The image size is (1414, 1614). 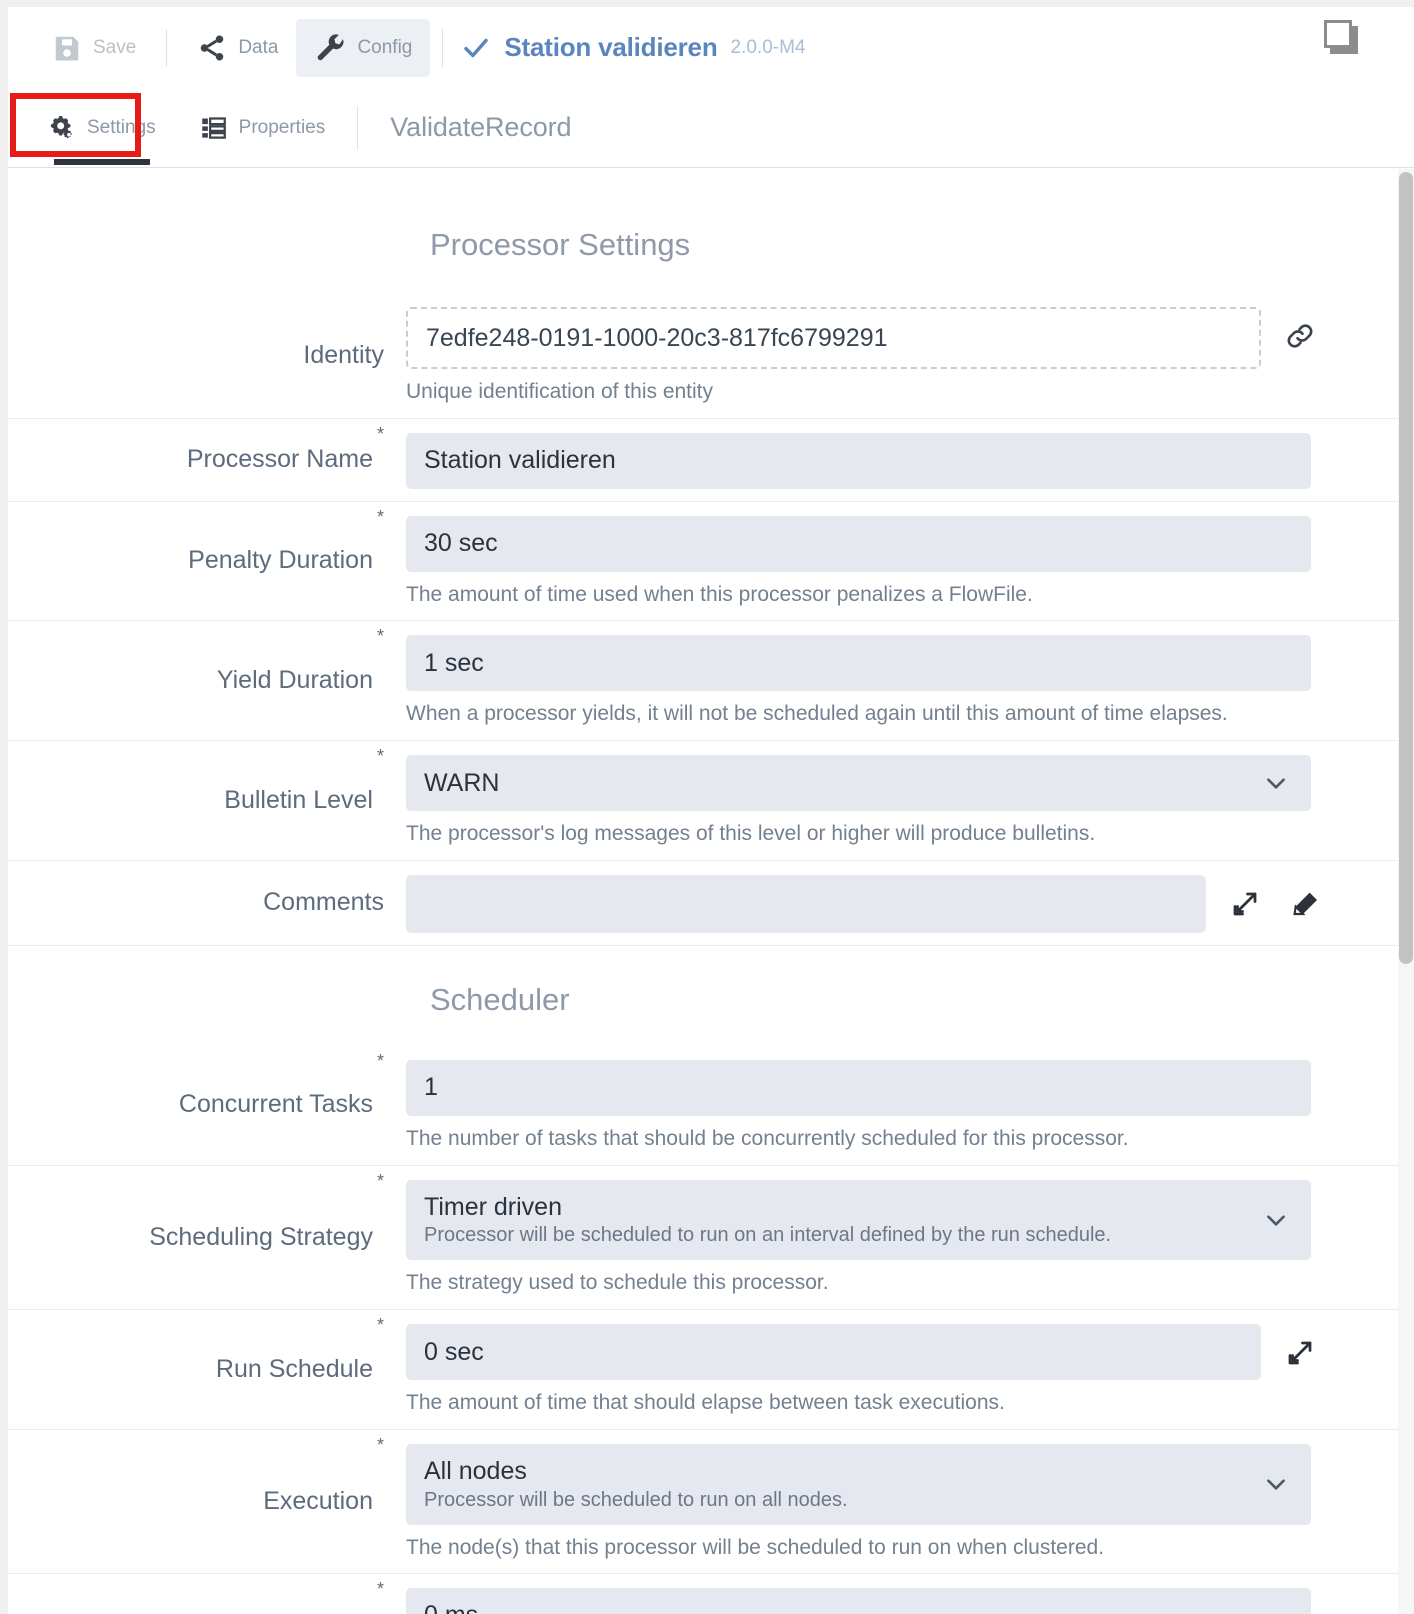 I want to click on identity-hint: Unique identification of this entity, so click(x=560, y=391).